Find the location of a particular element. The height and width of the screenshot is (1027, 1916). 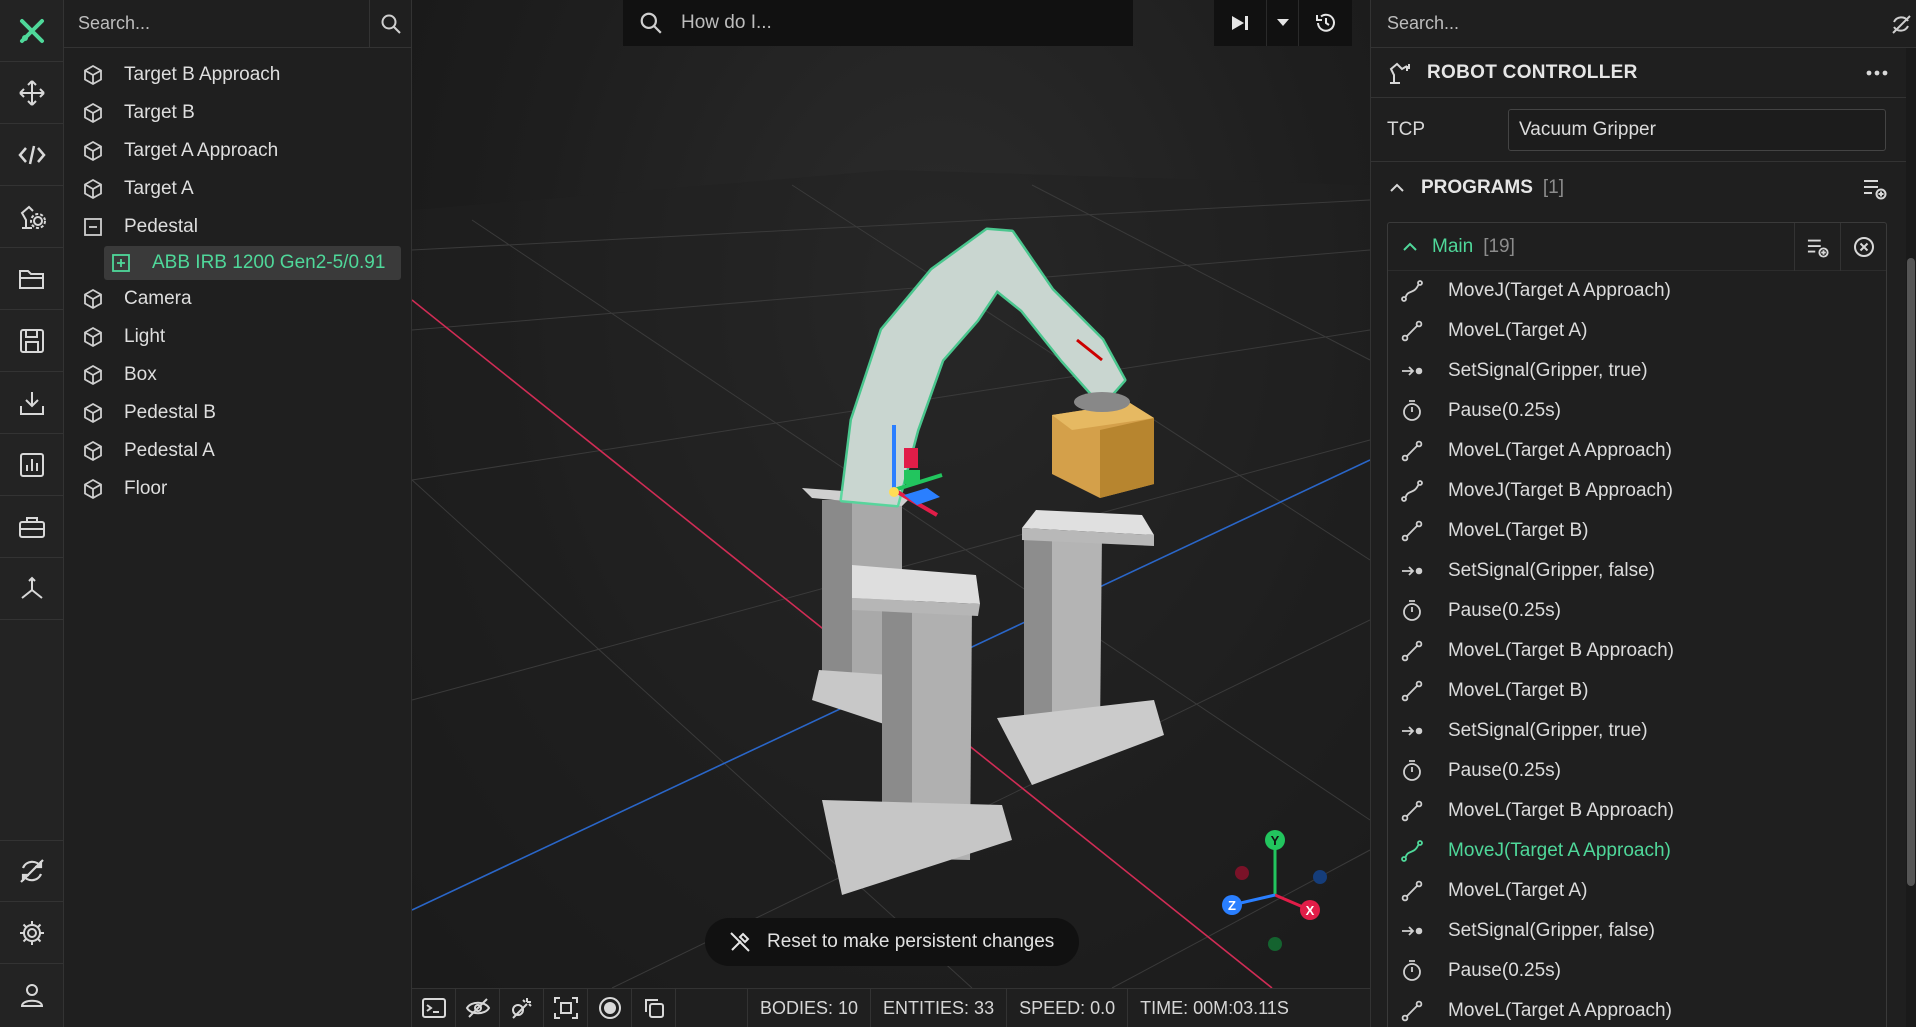

tree-item-label: Floor is located at coordinates (146, 488).